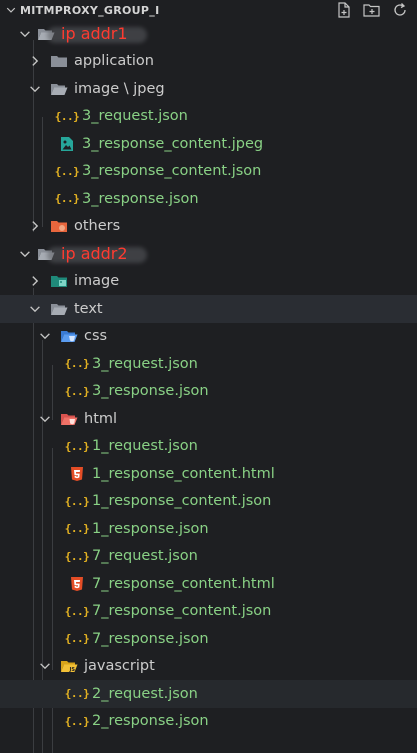 The image size is (417, 753). Describe the element at coordinates (59, 281) in the screenshot. I see `image-folder-icon` at that location.